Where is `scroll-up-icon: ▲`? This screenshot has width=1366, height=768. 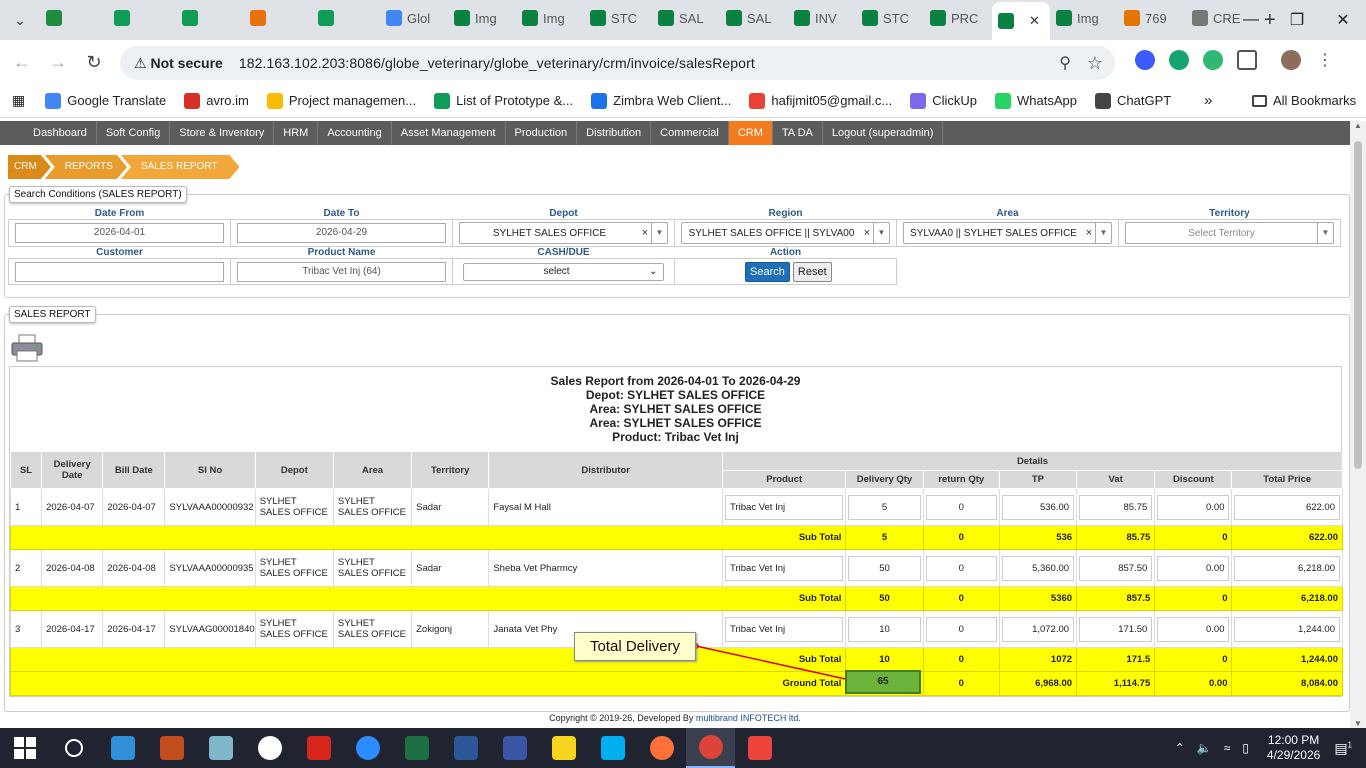 scroll-up-icon: ▲ is located at coordinates (1358, 125).